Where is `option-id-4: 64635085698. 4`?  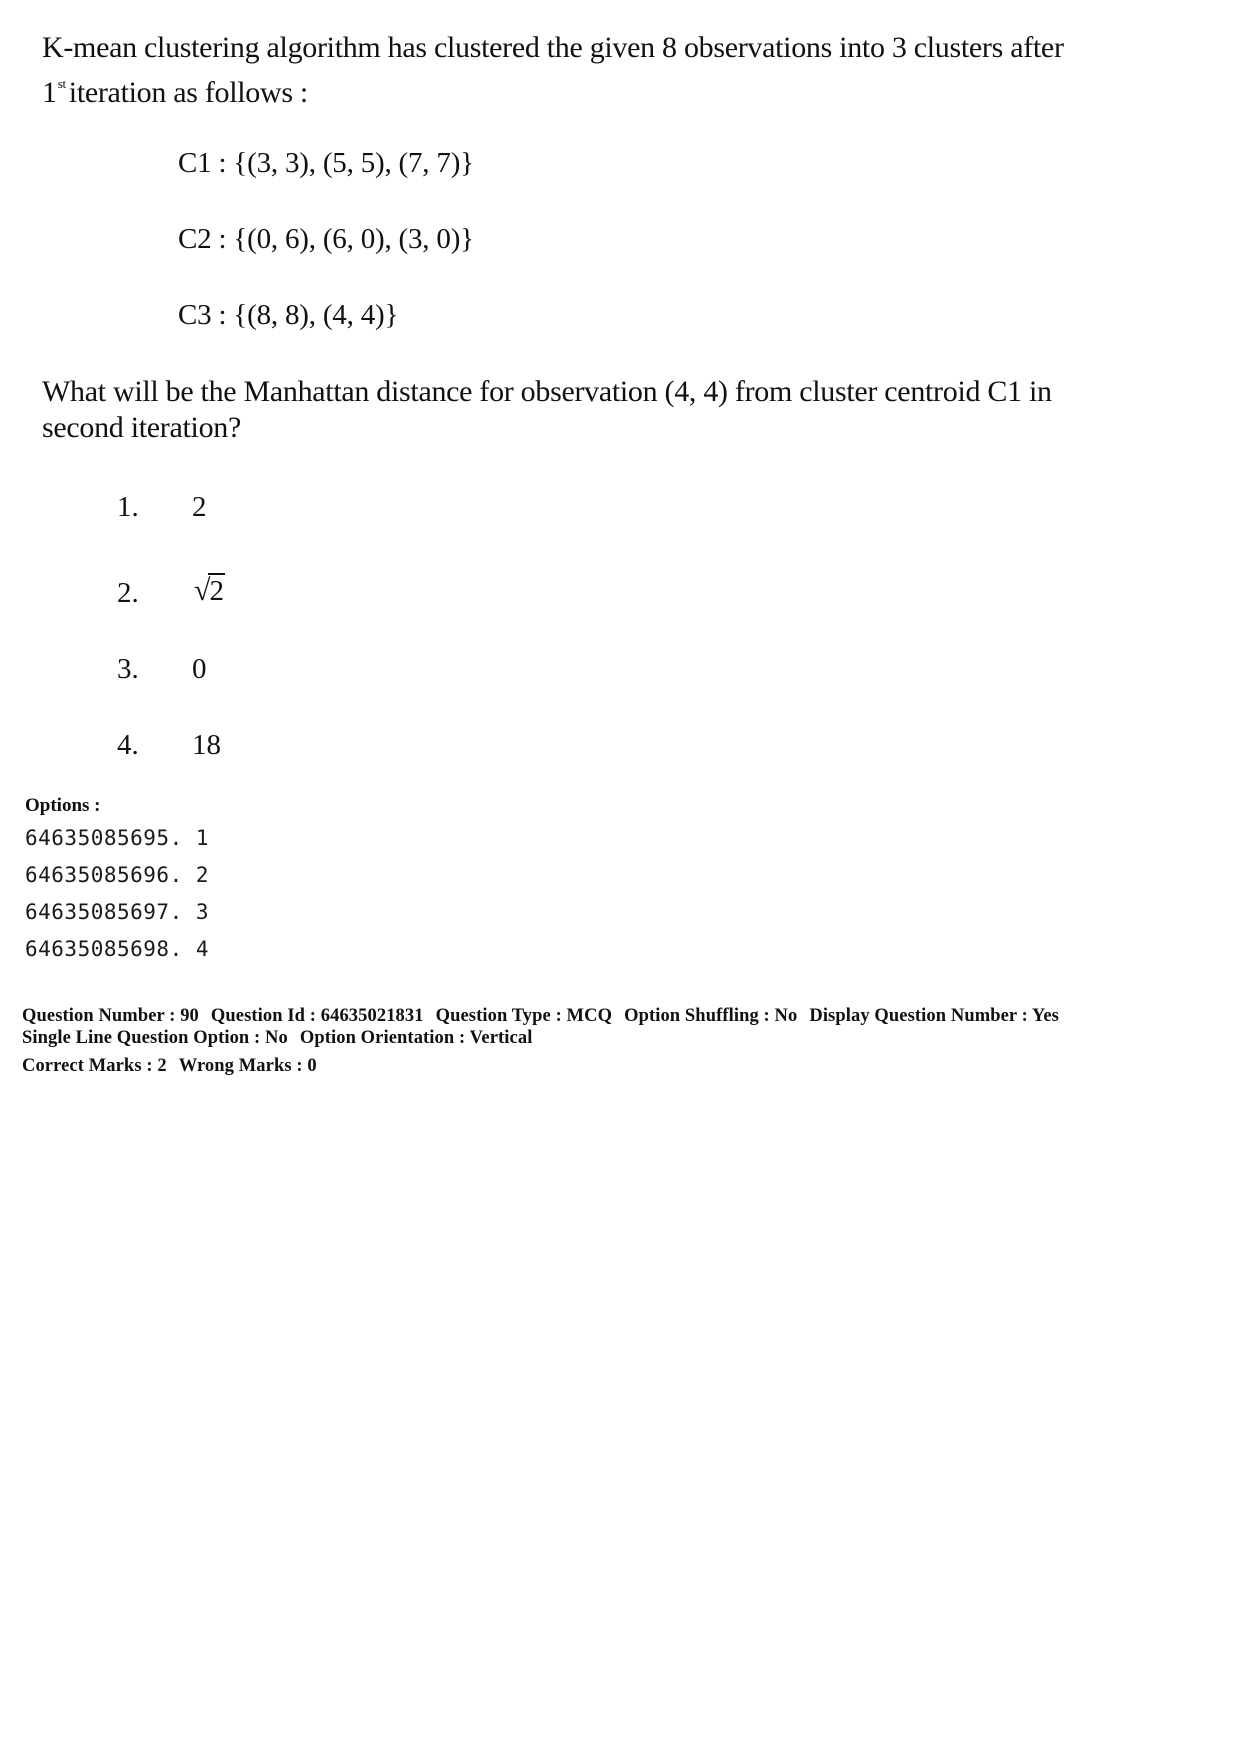 option-id-4: 64635085698. 4 is located at coordinates (117, 949).